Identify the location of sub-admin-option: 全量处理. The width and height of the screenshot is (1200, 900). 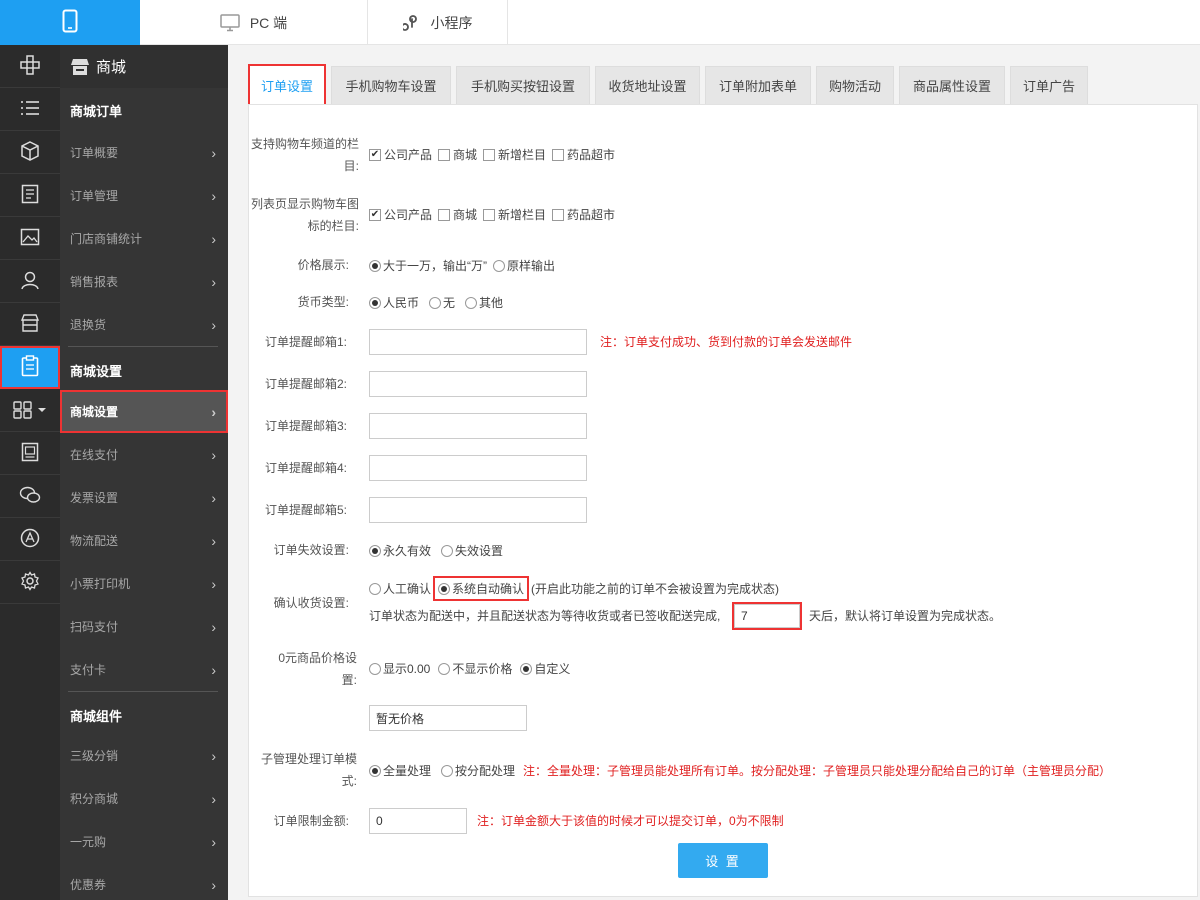
(400, 770).